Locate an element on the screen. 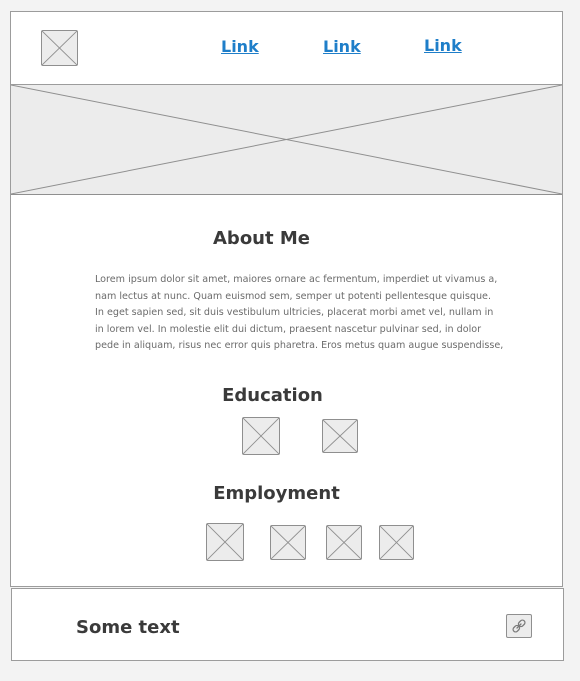  logo-image-placeholder-icon is located at coordinates (59, 48).